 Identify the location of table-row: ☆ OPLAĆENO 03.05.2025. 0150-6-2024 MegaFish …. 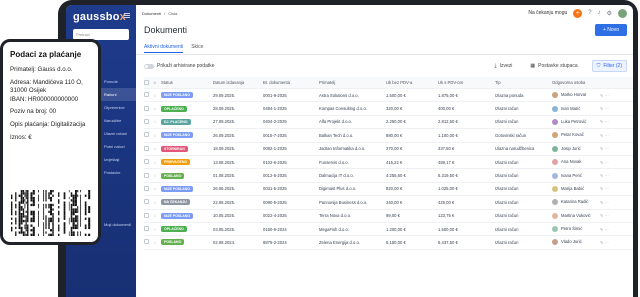
(388, 230).